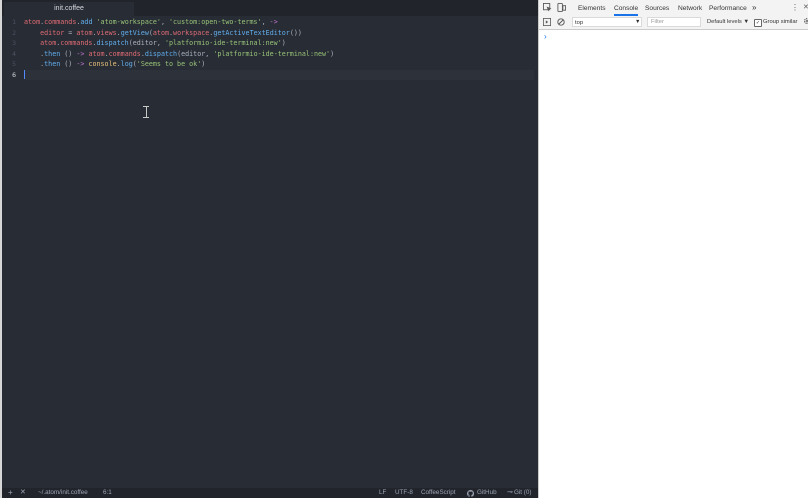 The image size is (808, 501). What do you see at coordinates (69, 9) in the screenshot?
I see `tab-init-coffee: init.coffee` at bounding box center [69, 9].